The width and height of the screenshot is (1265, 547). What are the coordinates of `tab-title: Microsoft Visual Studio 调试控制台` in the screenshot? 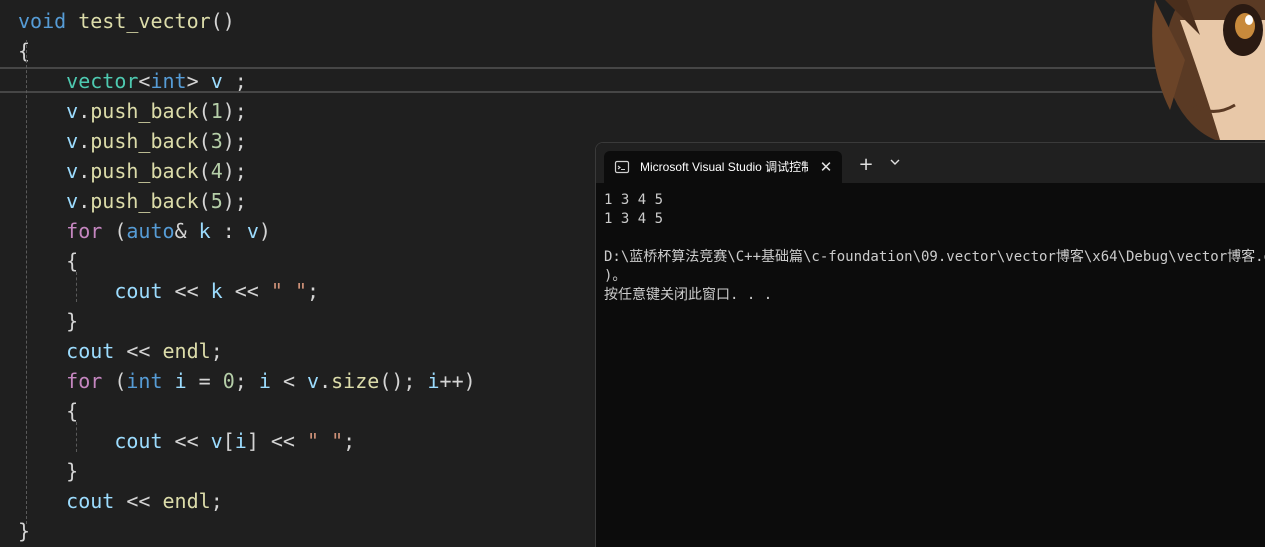 It's located at (724, 167).